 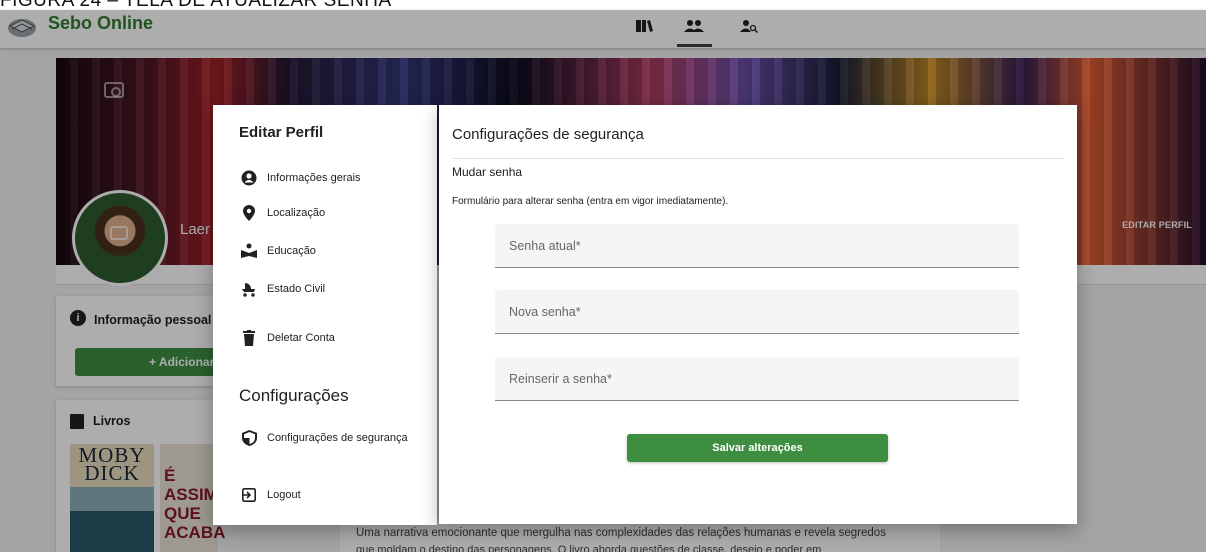 I want to click on menu-item-security-settings: Configurações de segurança, so click(x=324, y=438).